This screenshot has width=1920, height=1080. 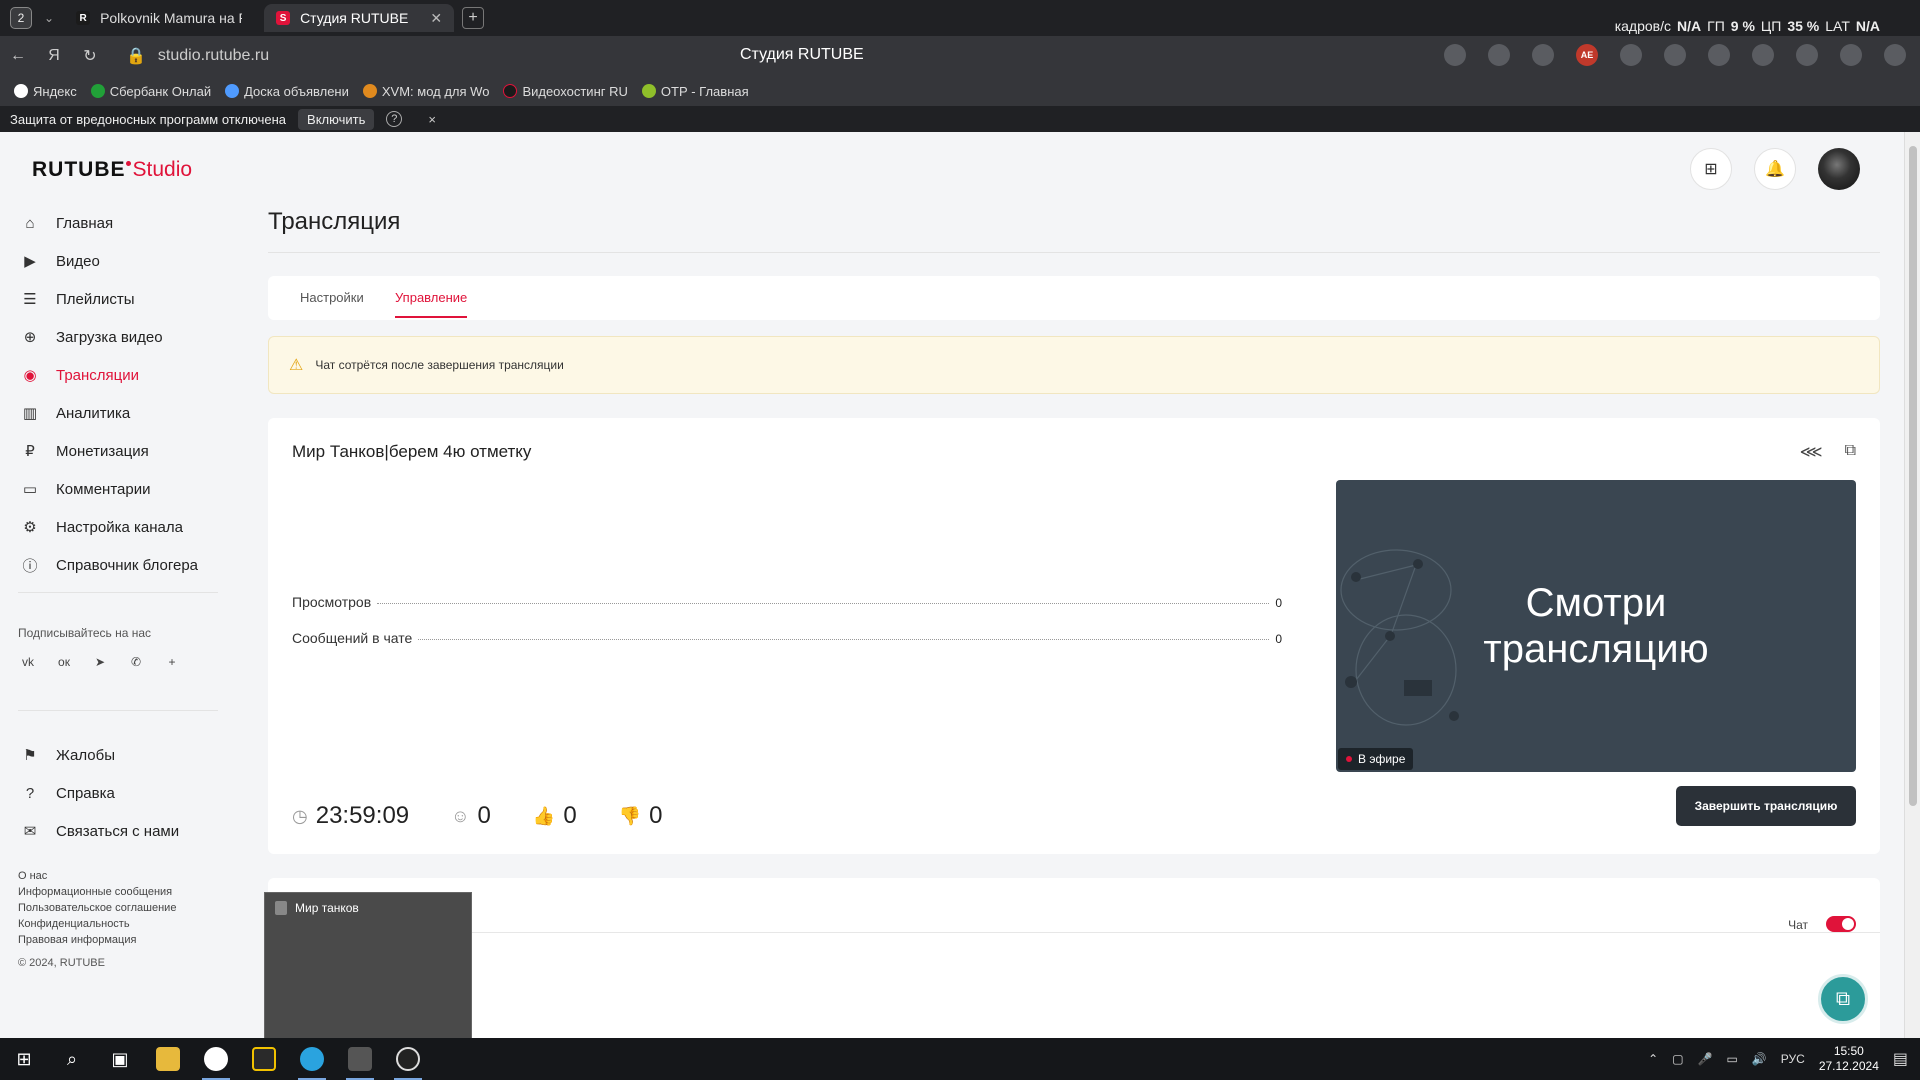 What do you see at coordinates (287, 91) in the screenshot?
I see `bookmark-avito: Доска объявлени` at bounding box center [287, 91].